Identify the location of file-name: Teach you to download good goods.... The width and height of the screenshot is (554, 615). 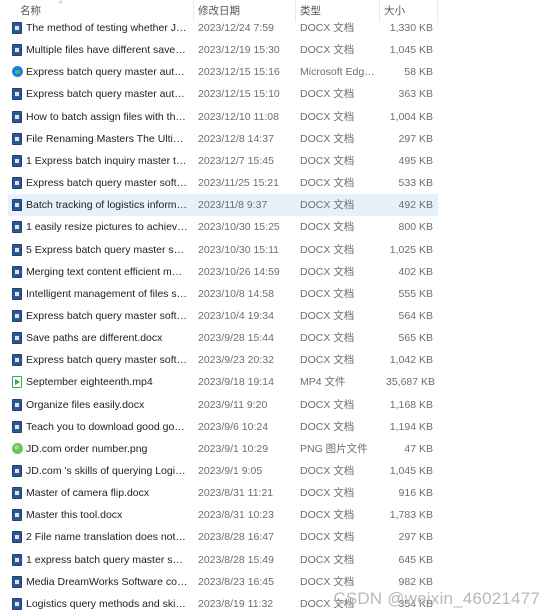
(107, 426).